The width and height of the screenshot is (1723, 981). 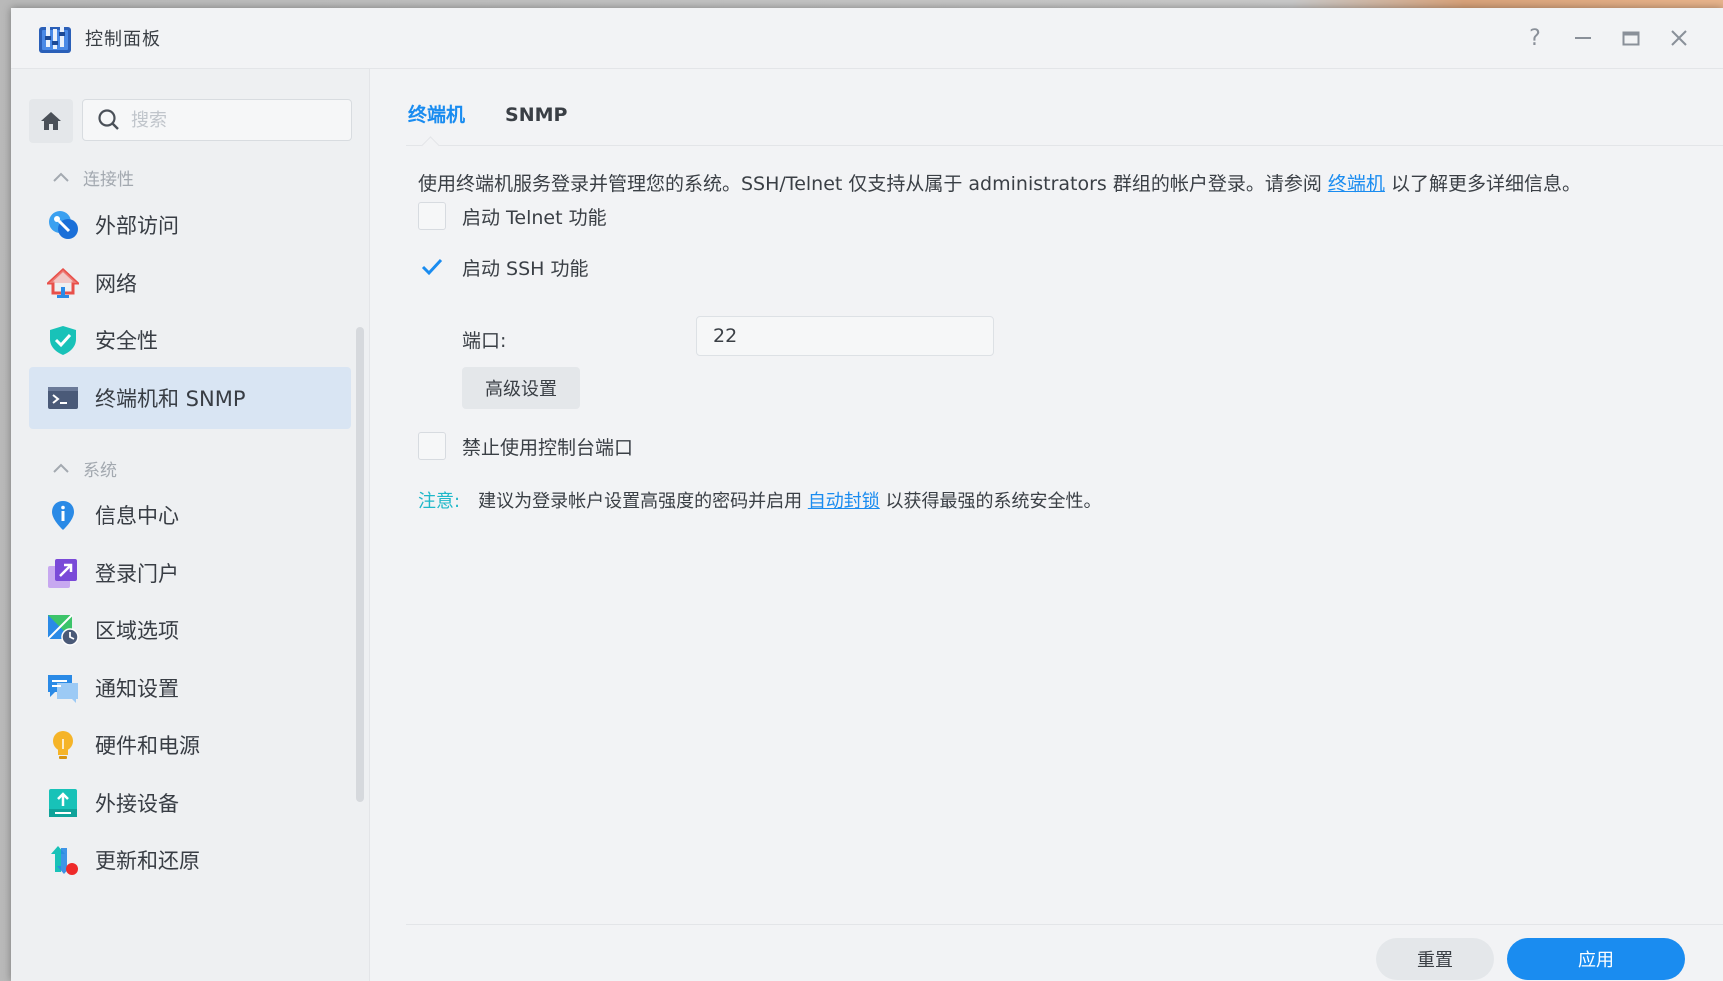 I want to click on section-label: 系统, so click(x=100, y=471).